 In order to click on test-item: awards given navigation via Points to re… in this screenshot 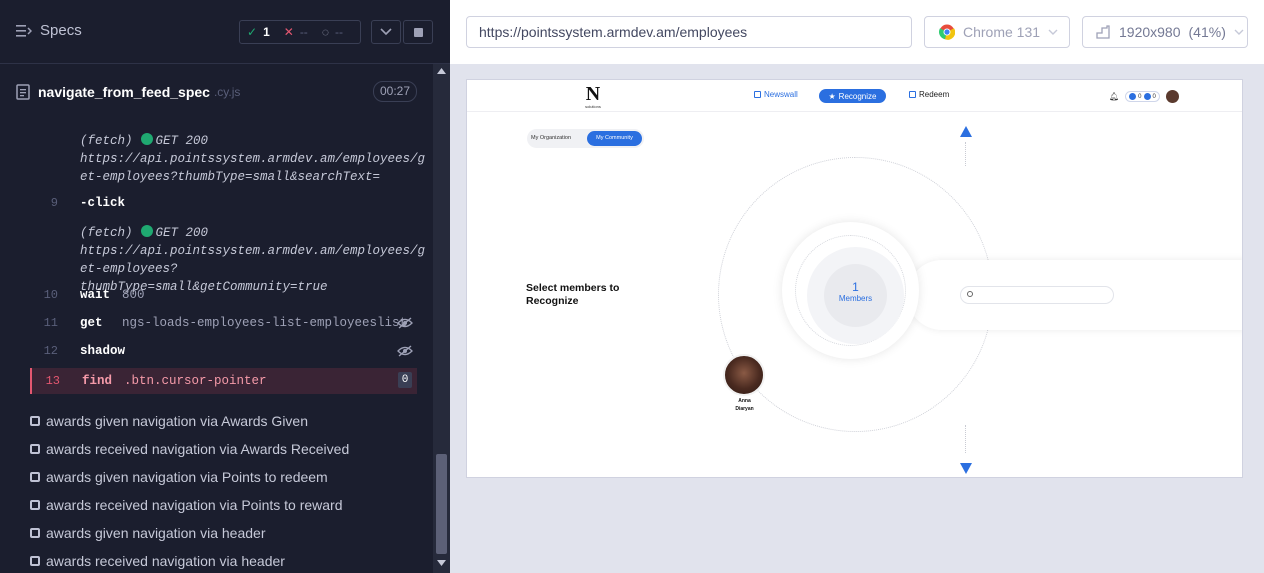, I will do `click(220, 477)`.